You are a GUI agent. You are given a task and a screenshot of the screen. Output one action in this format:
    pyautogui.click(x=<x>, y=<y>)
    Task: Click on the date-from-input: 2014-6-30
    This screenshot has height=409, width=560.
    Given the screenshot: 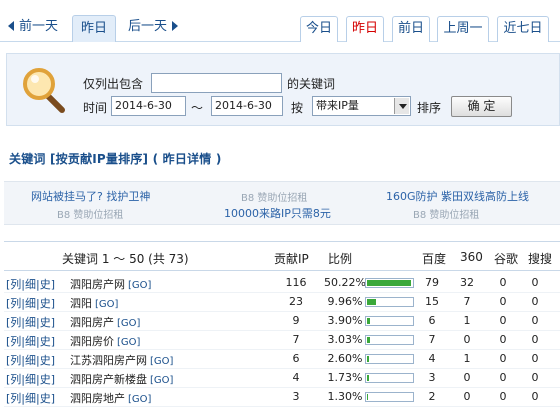 What is the action you would take?
    pyautogui.click(x=148, y=106)
    